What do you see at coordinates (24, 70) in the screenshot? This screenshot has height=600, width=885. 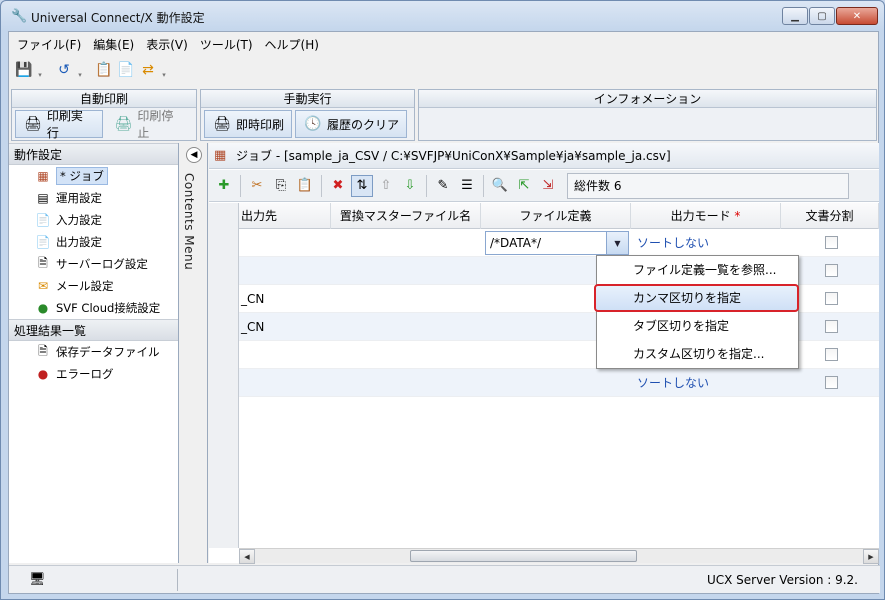 I see `save-icon: 💾` at bounding box center [24, 70].